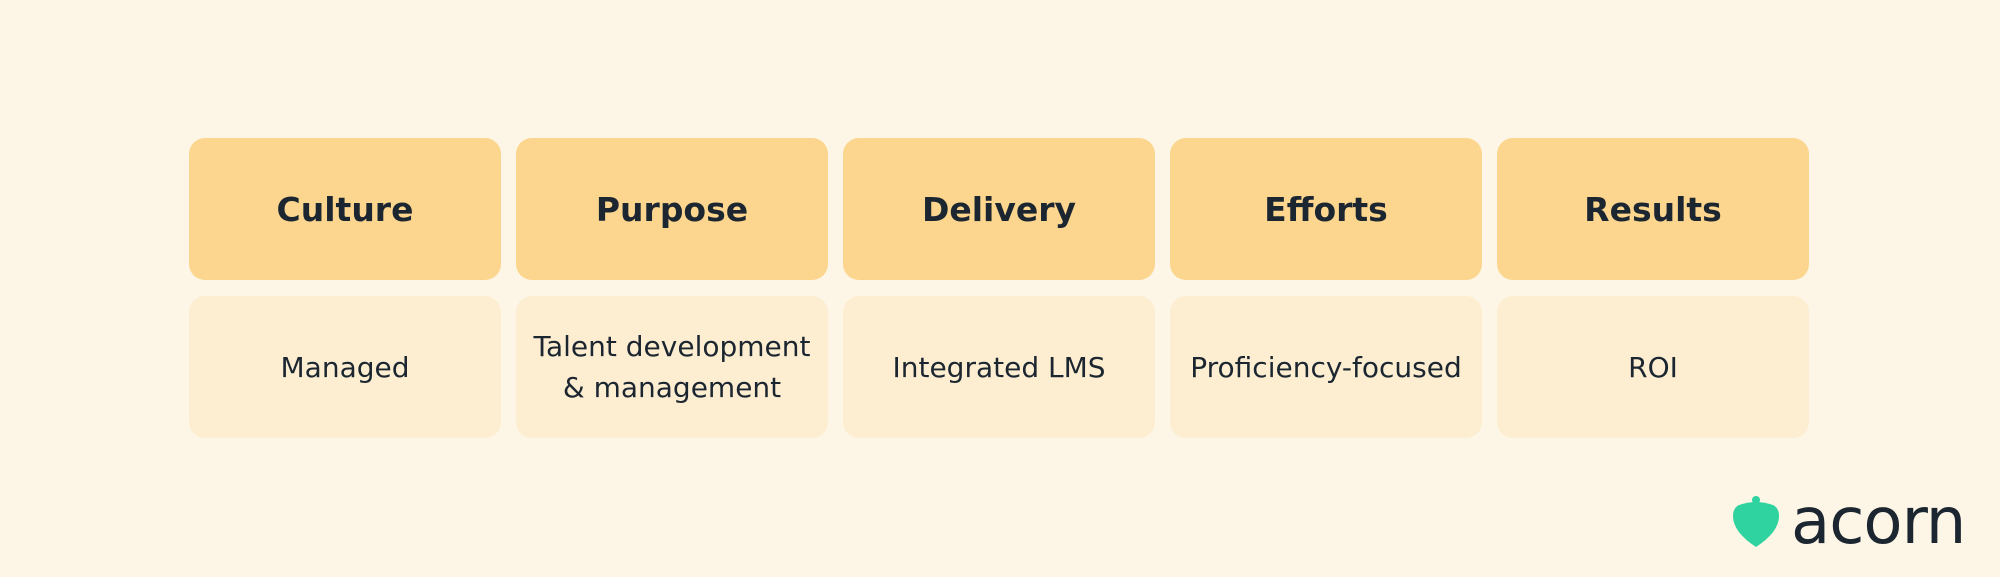  Describe the element at coordinates (1326, 367) in the screenshot. I see `value-efforts: Proficiency-focused` at that location.